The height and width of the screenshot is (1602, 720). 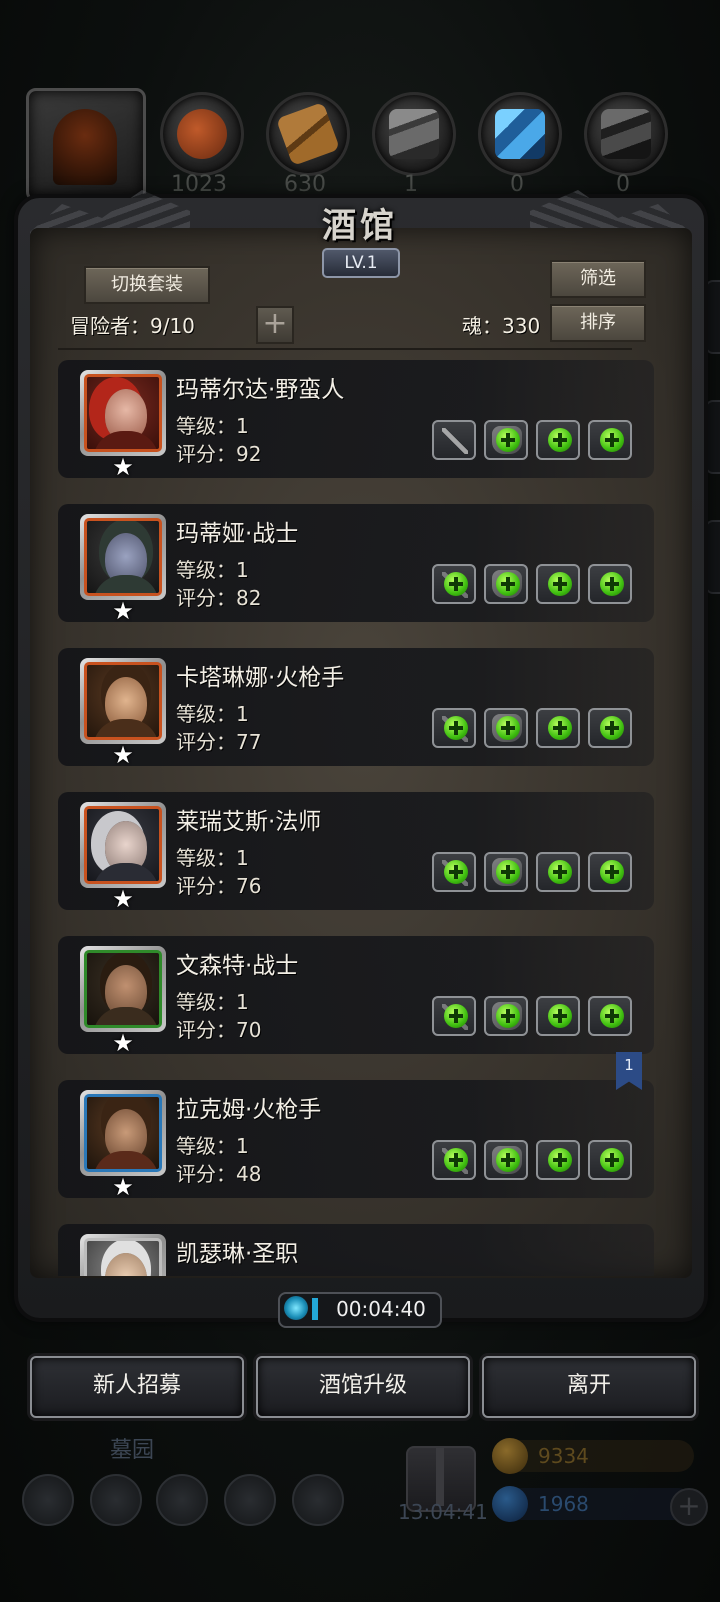 I want to click on player-portrait, so click(x=86, y=145).